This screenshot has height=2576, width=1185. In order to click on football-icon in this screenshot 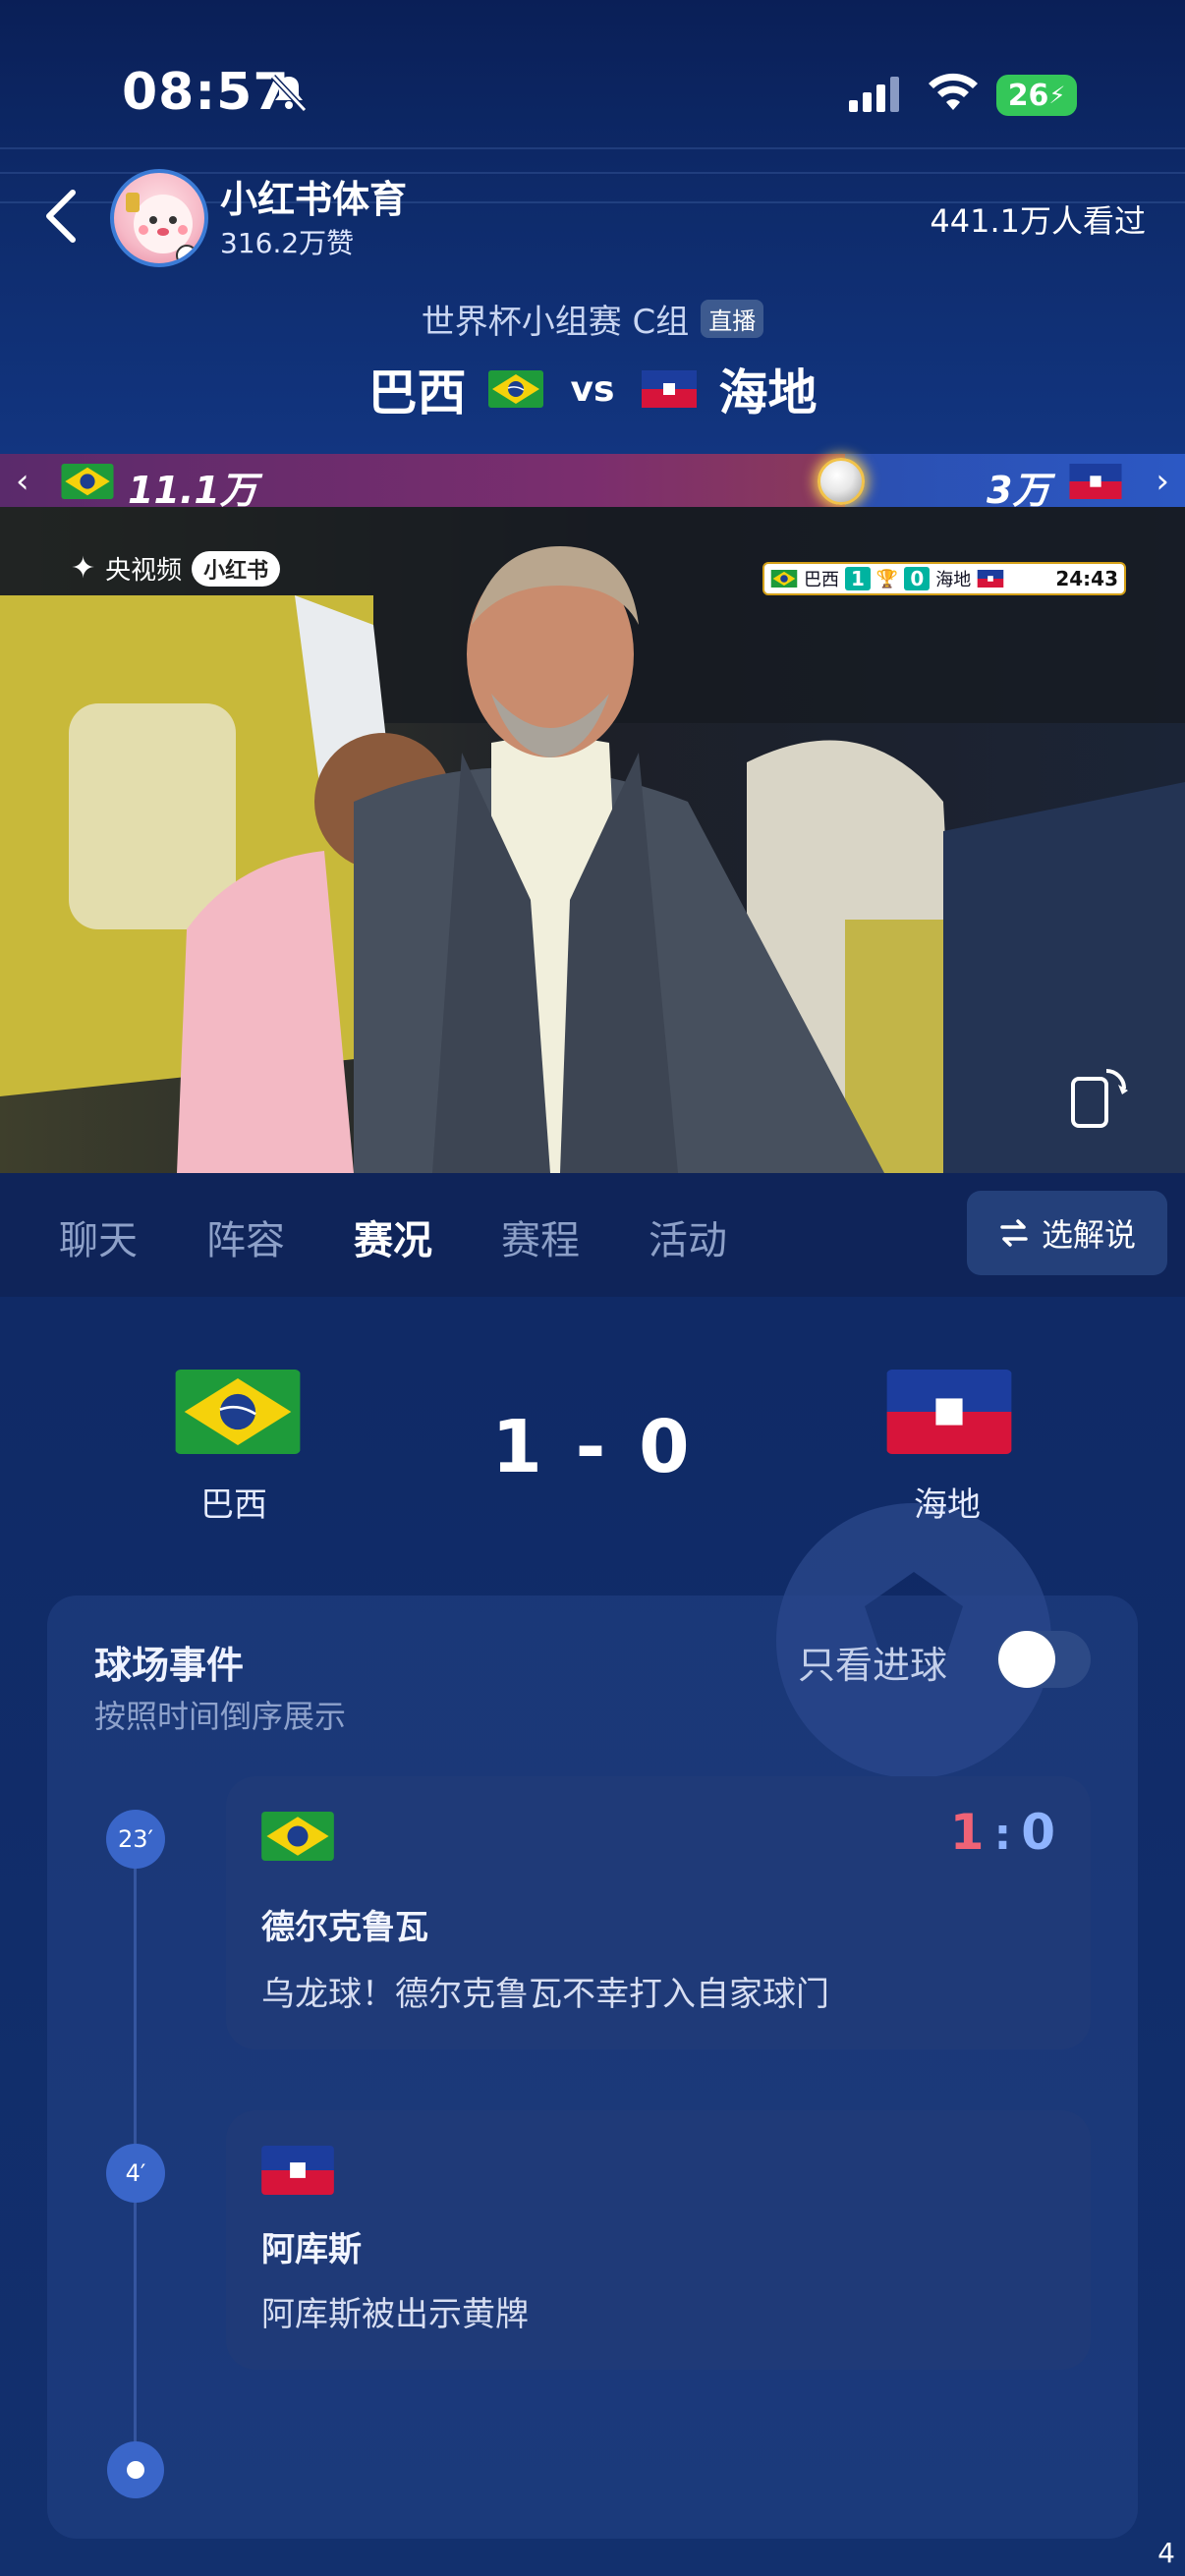, I will do `click(842, 481)`.